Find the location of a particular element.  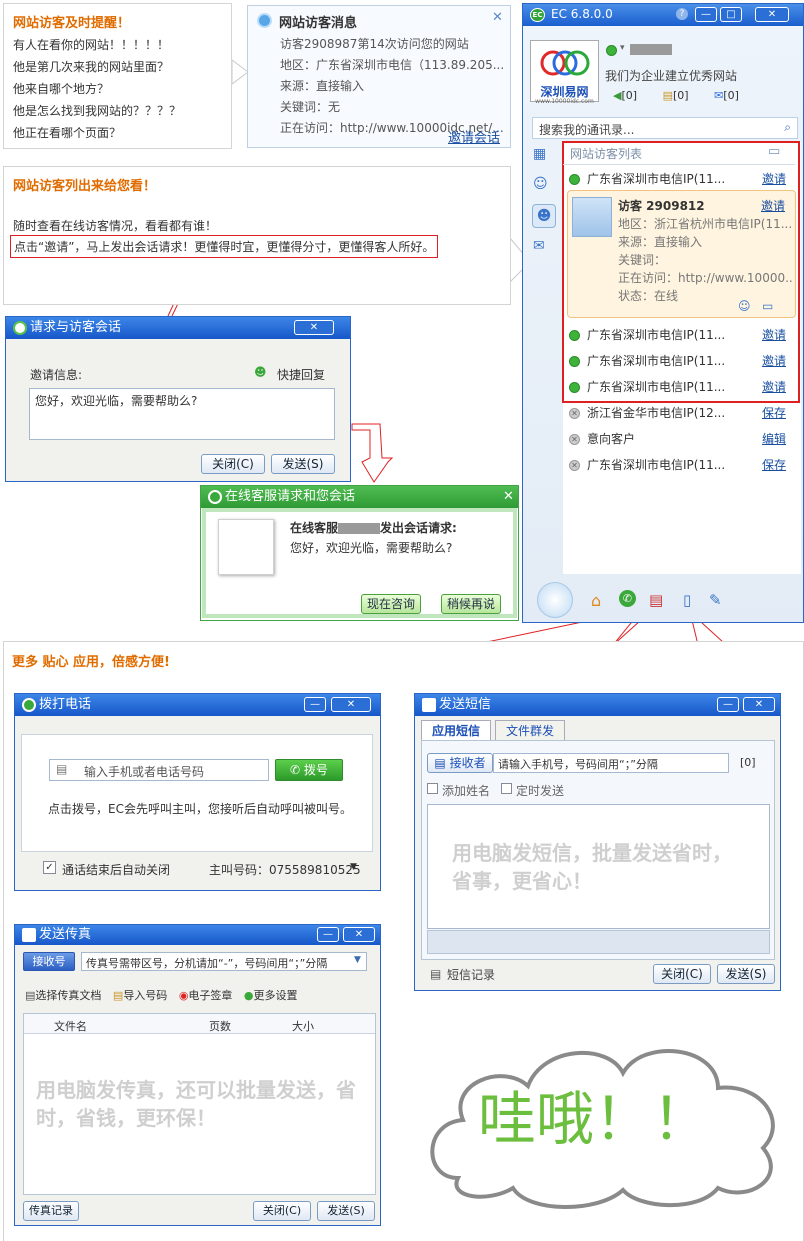

dial-button: ✆ 拨号 is located at coordinates (309, 770).